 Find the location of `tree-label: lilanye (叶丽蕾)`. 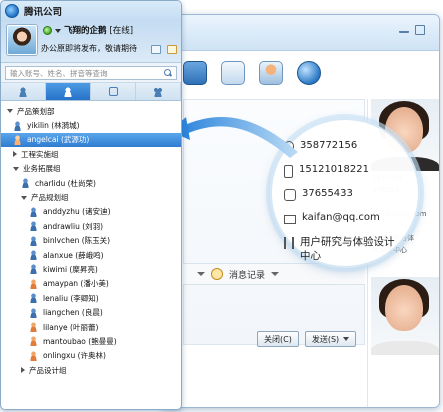

tree-label: lilanye (叶丽蕾) is located at coordinates (71, 327).